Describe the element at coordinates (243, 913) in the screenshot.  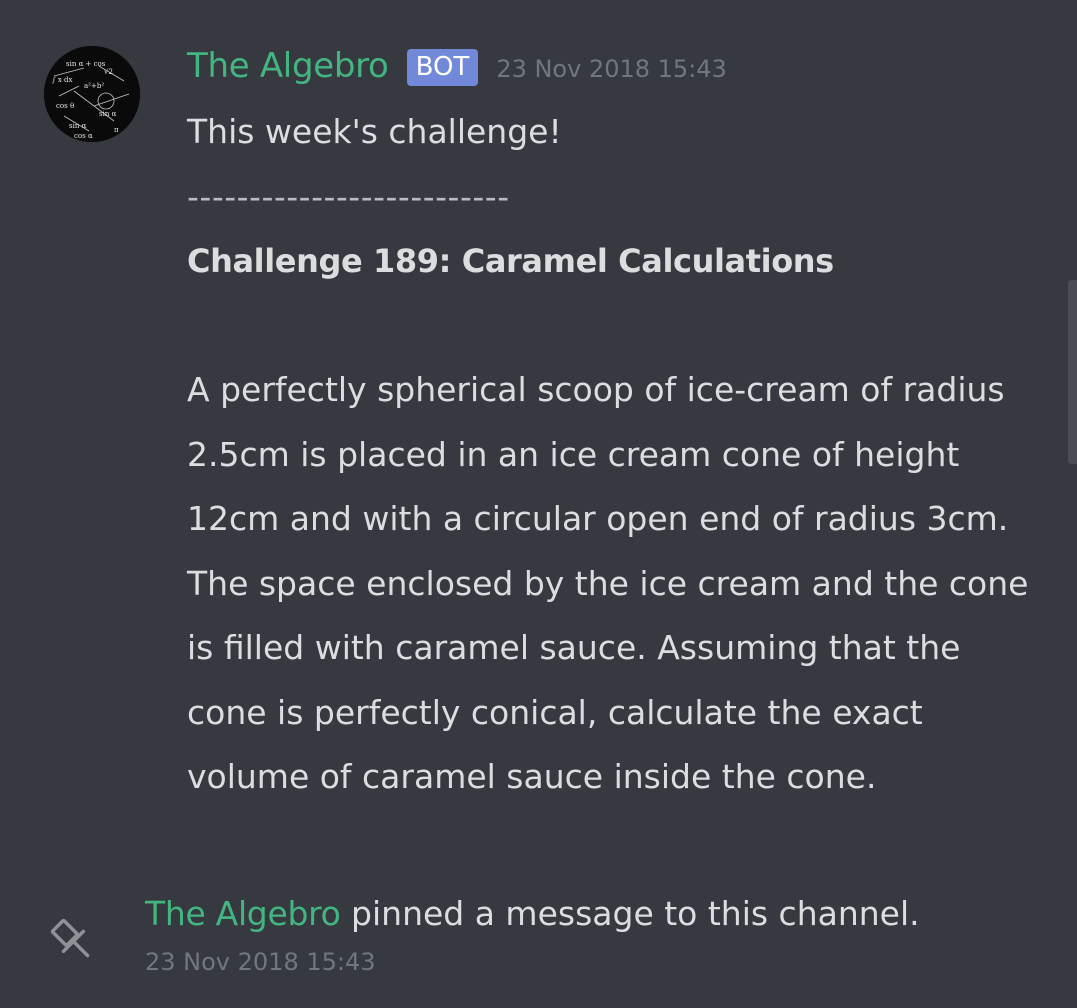
I see `pinned-by-author: The Algebro` at that location.